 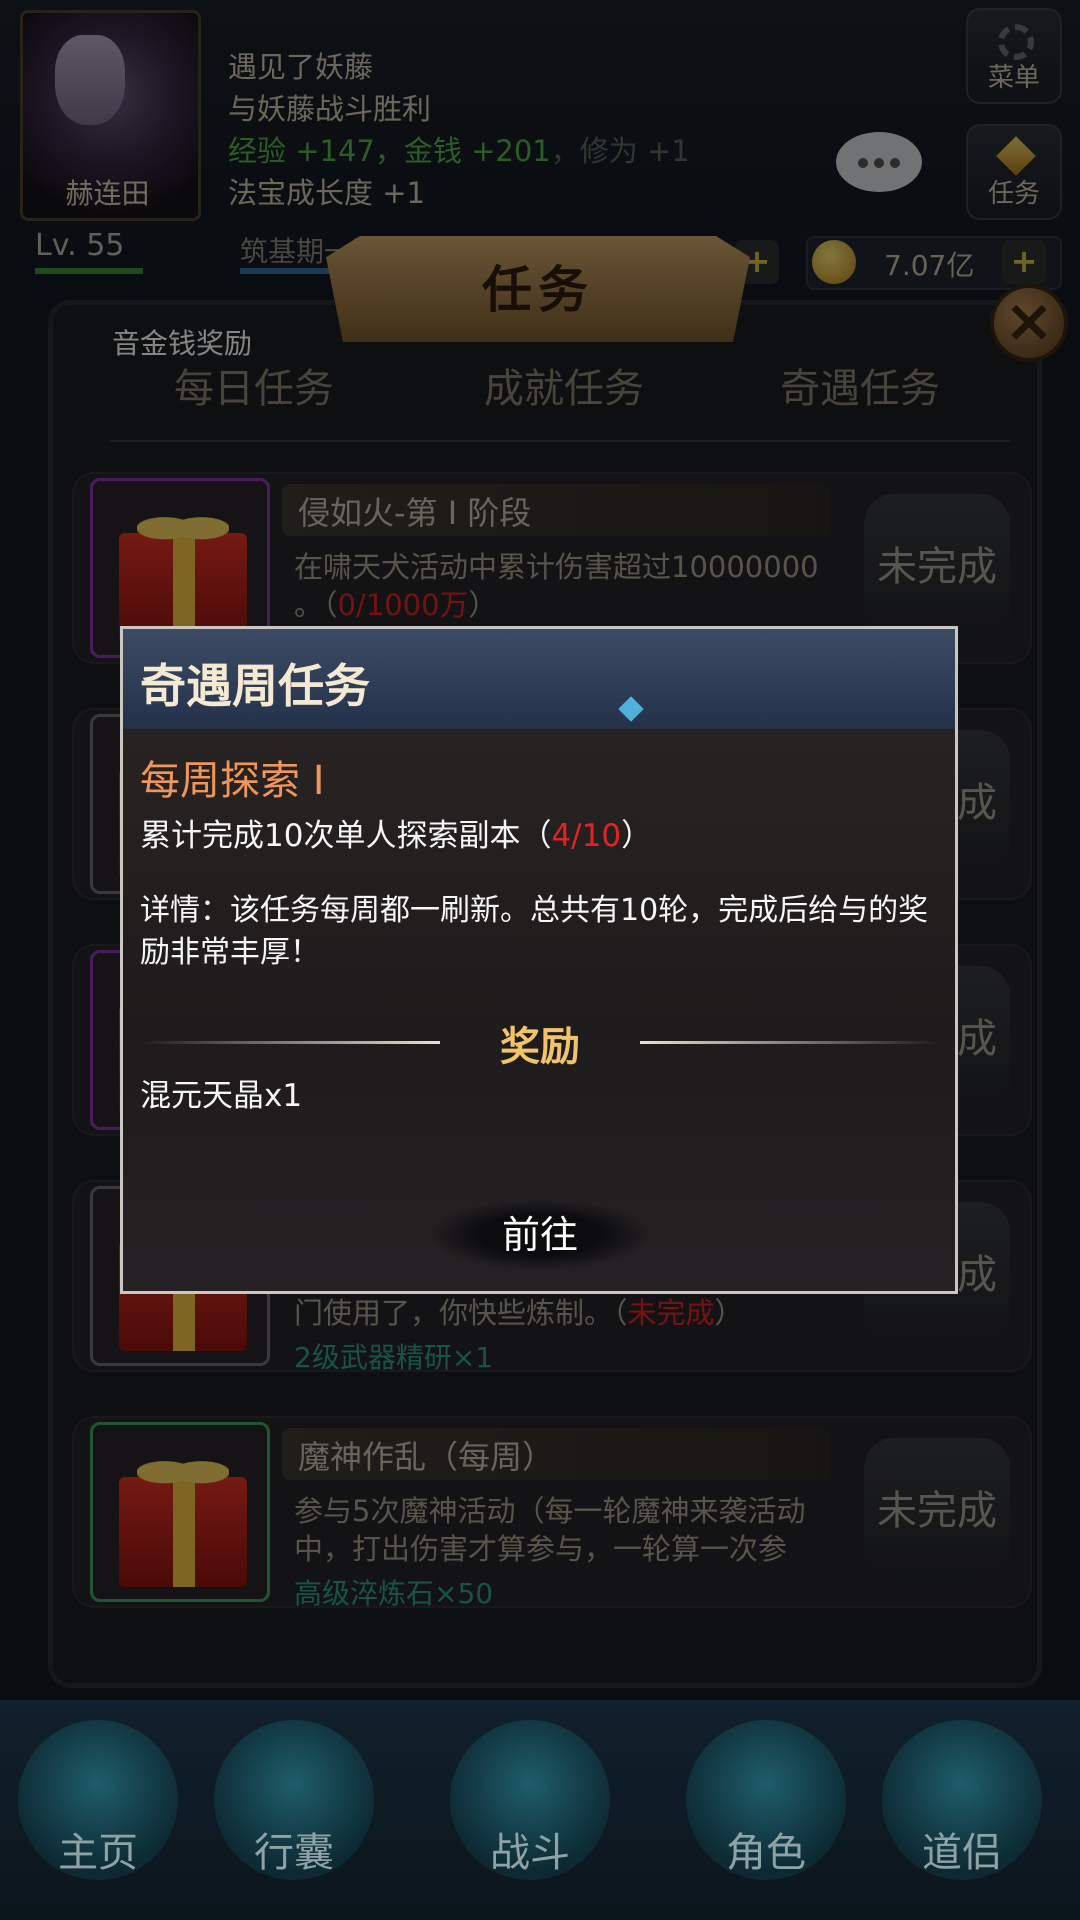 What do you see at coordinates (586, 836) in the screenshot?
I see `requirement-progress: 4/10` at bounding box center [586, 836].